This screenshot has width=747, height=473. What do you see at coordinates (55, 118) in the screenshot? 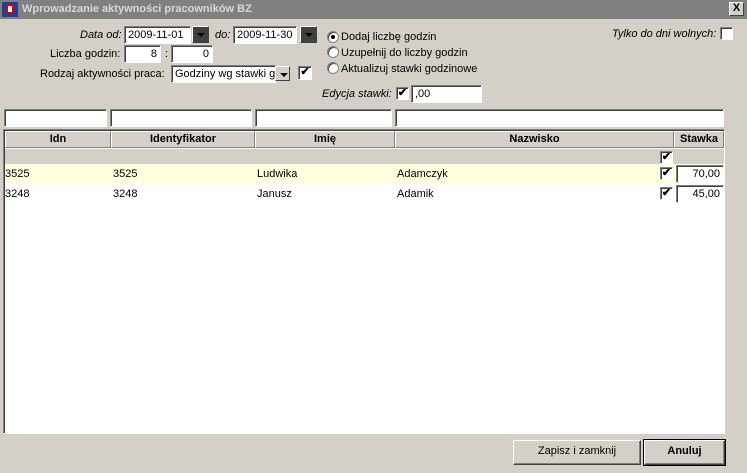
I see `filter-idn-input` at bounding box center [55, 118].